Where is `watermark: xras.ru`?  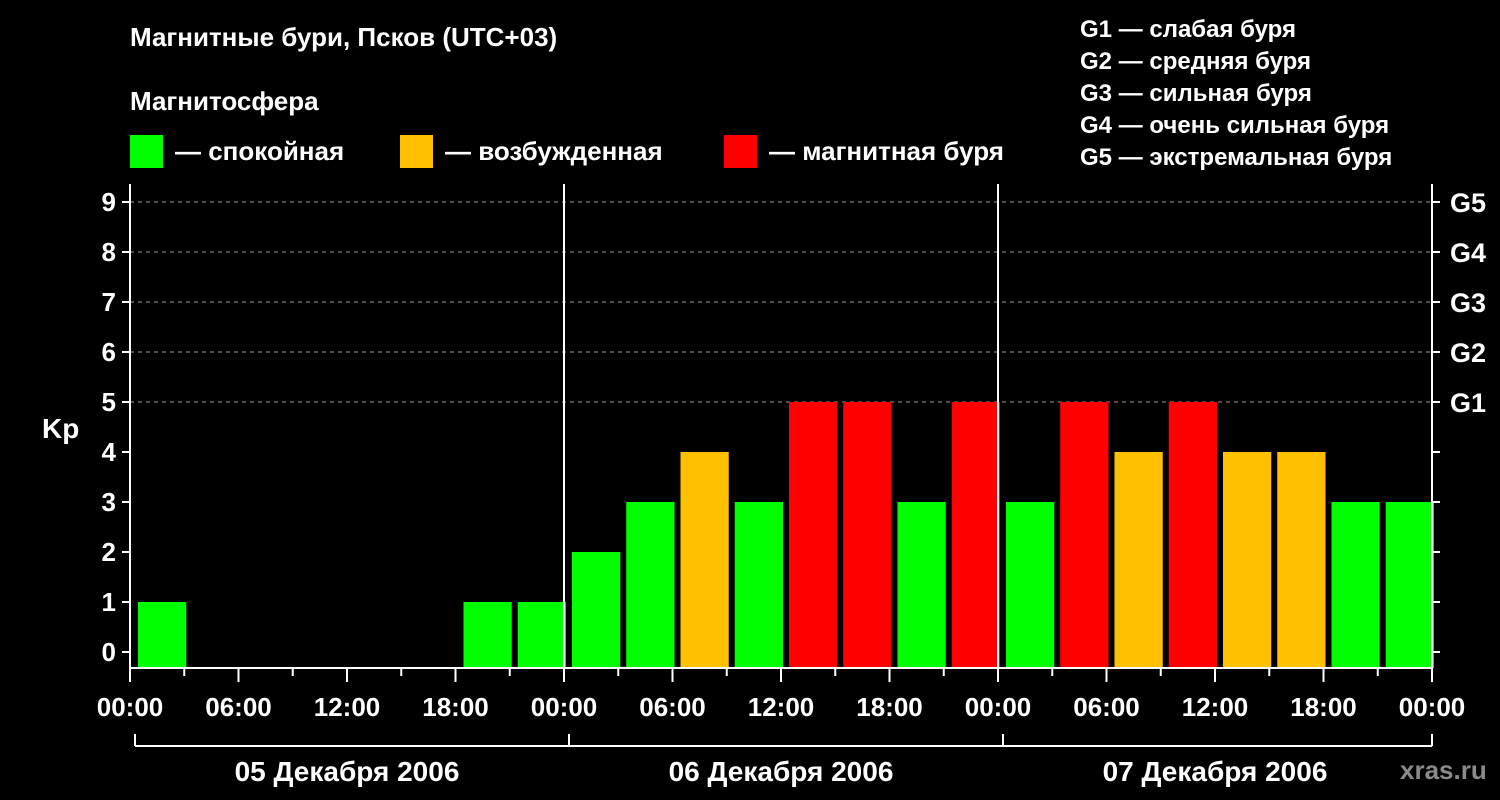 watermark: xras.ru is located at coordinates (1443, 770).